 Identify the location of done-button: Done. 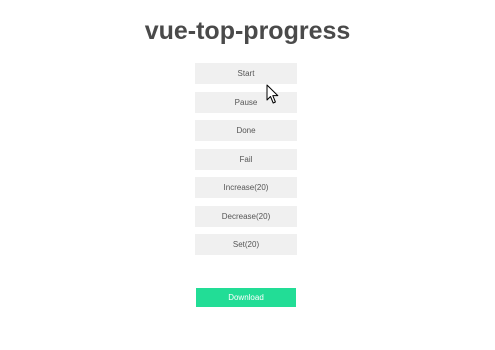
(246, 130).